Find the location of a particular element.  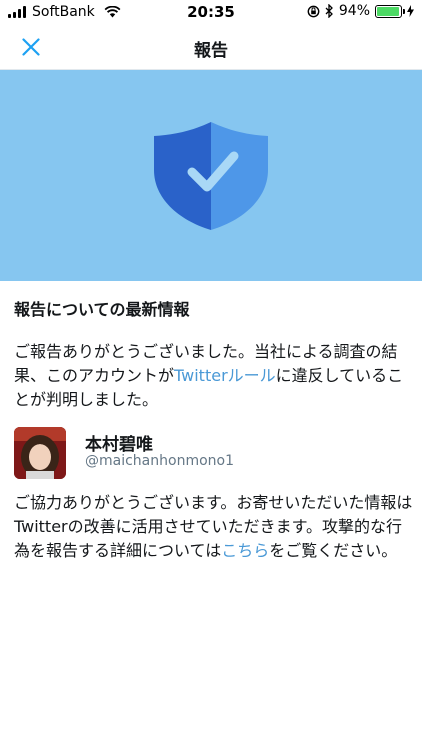

charging-icon is located at coordinates (410, 11).